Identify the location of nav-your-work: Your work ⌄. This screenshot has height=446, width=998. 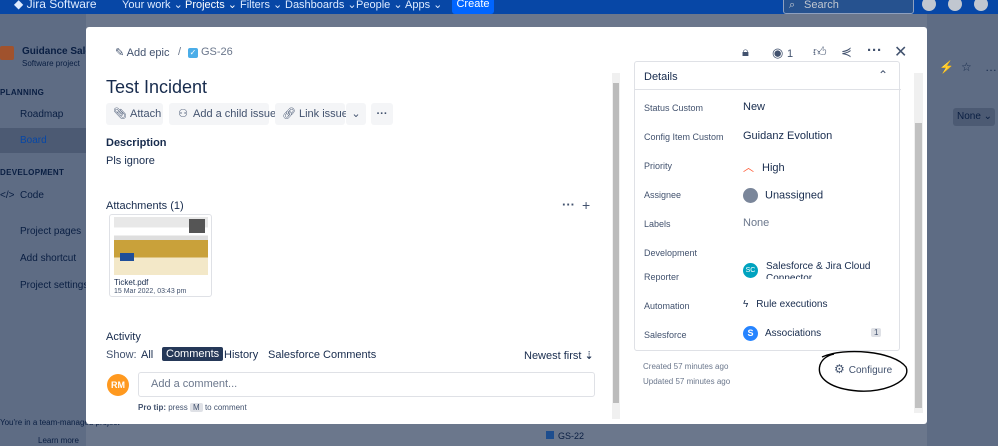
(152, 5).